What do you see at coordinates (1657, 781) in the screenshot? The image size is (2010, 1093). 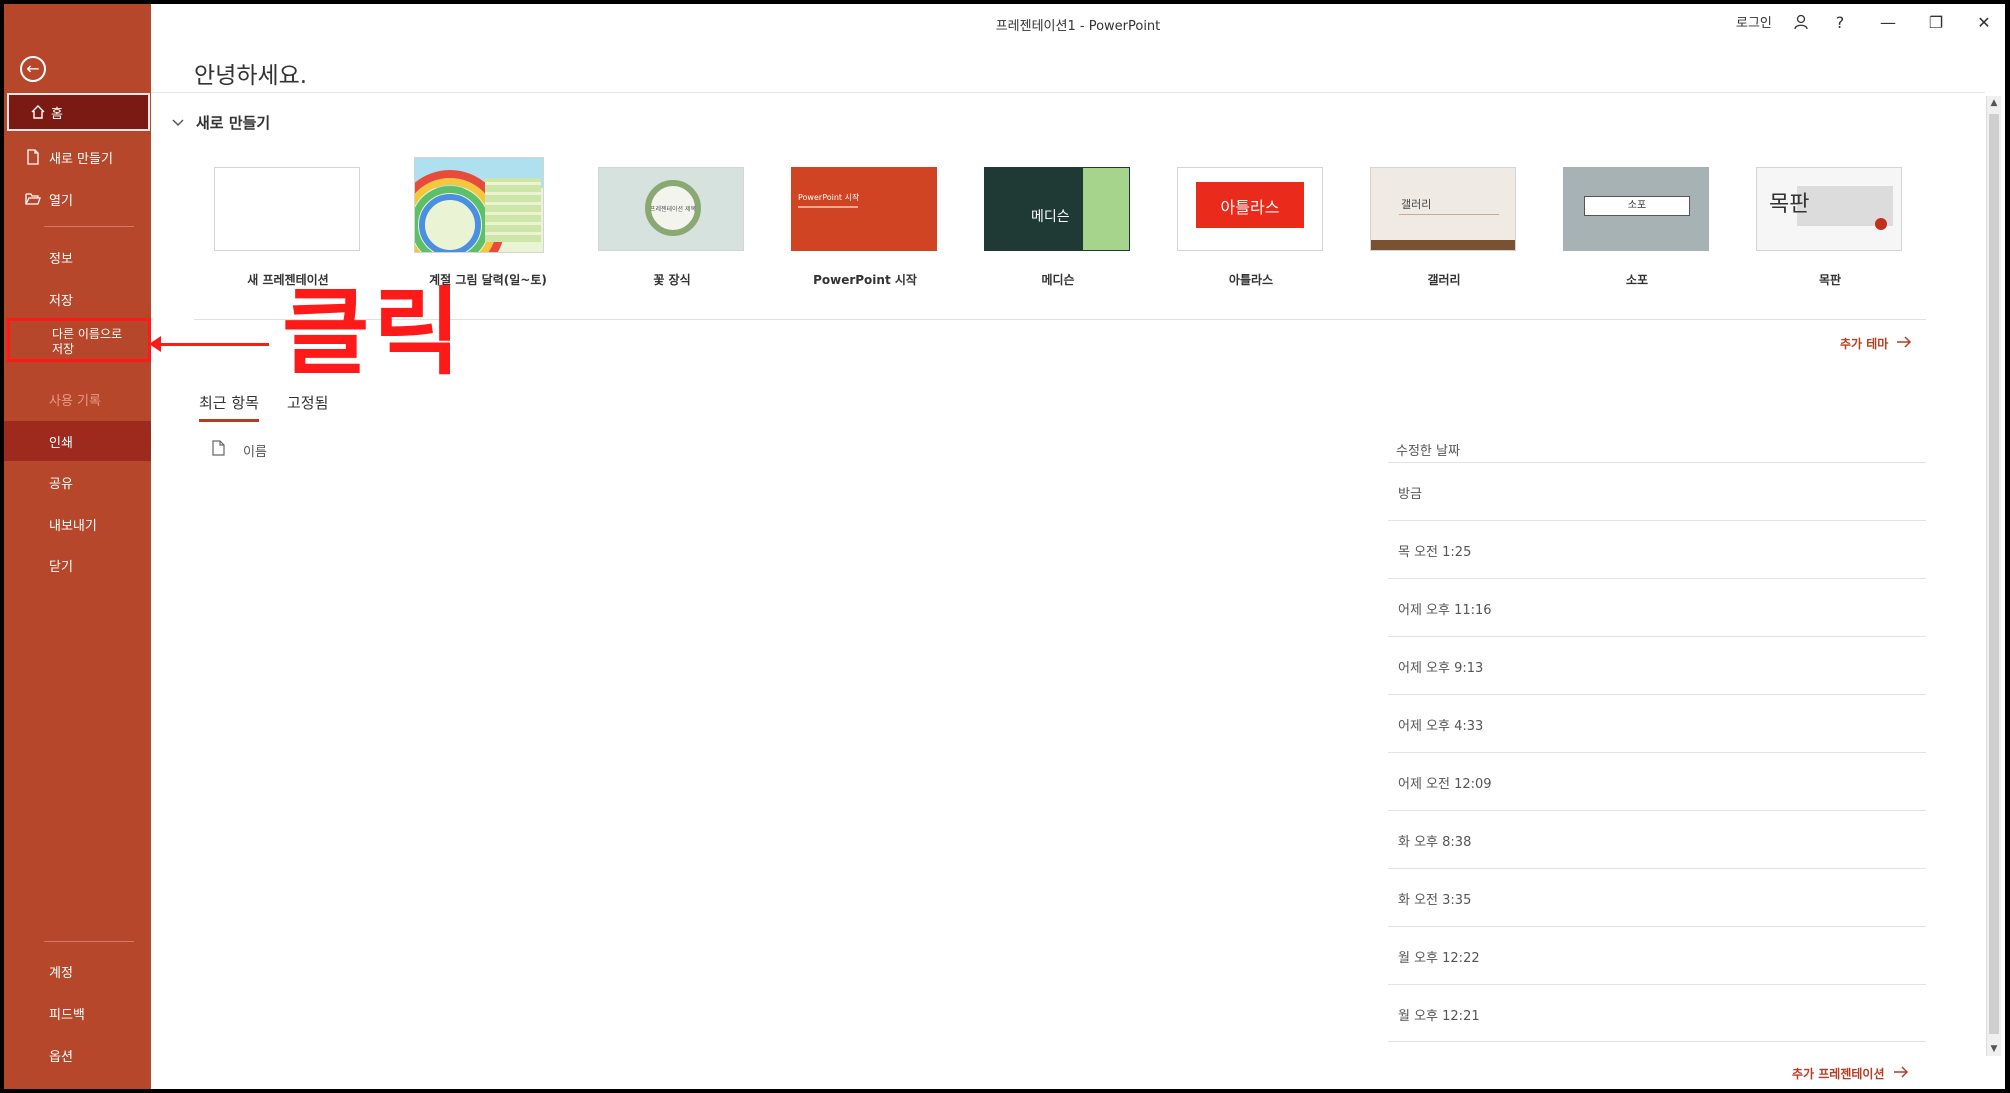 I see `recent-row-date: 어제 오전 12:09` at bounding box center [1657, 781].